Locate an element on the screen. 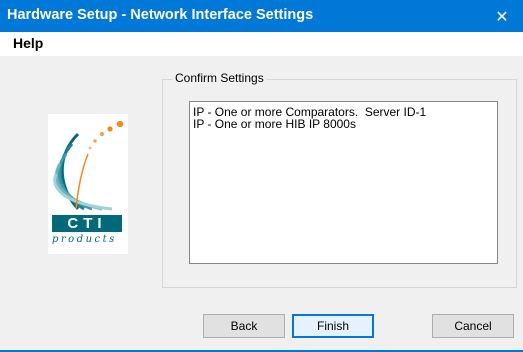 The image size is (523, 352). finish-button: Finish is located at coordinates (333, 326).